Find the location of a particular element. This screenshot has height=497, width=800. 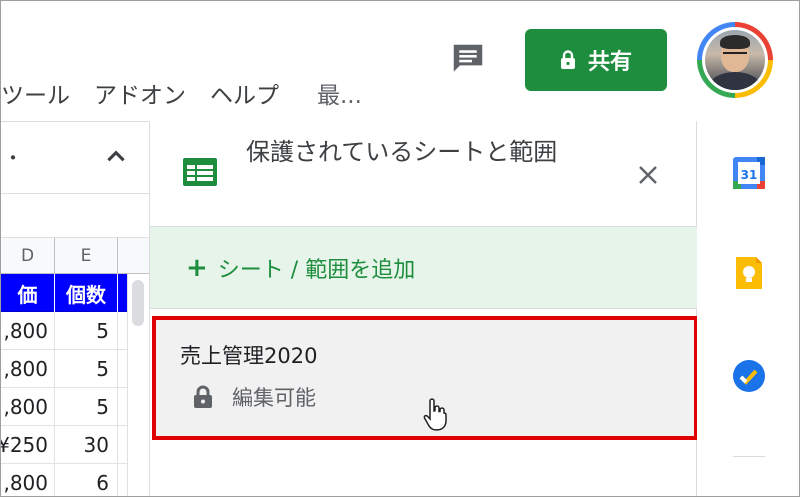

share-button: 共有 is located at coordinates (596, 60).